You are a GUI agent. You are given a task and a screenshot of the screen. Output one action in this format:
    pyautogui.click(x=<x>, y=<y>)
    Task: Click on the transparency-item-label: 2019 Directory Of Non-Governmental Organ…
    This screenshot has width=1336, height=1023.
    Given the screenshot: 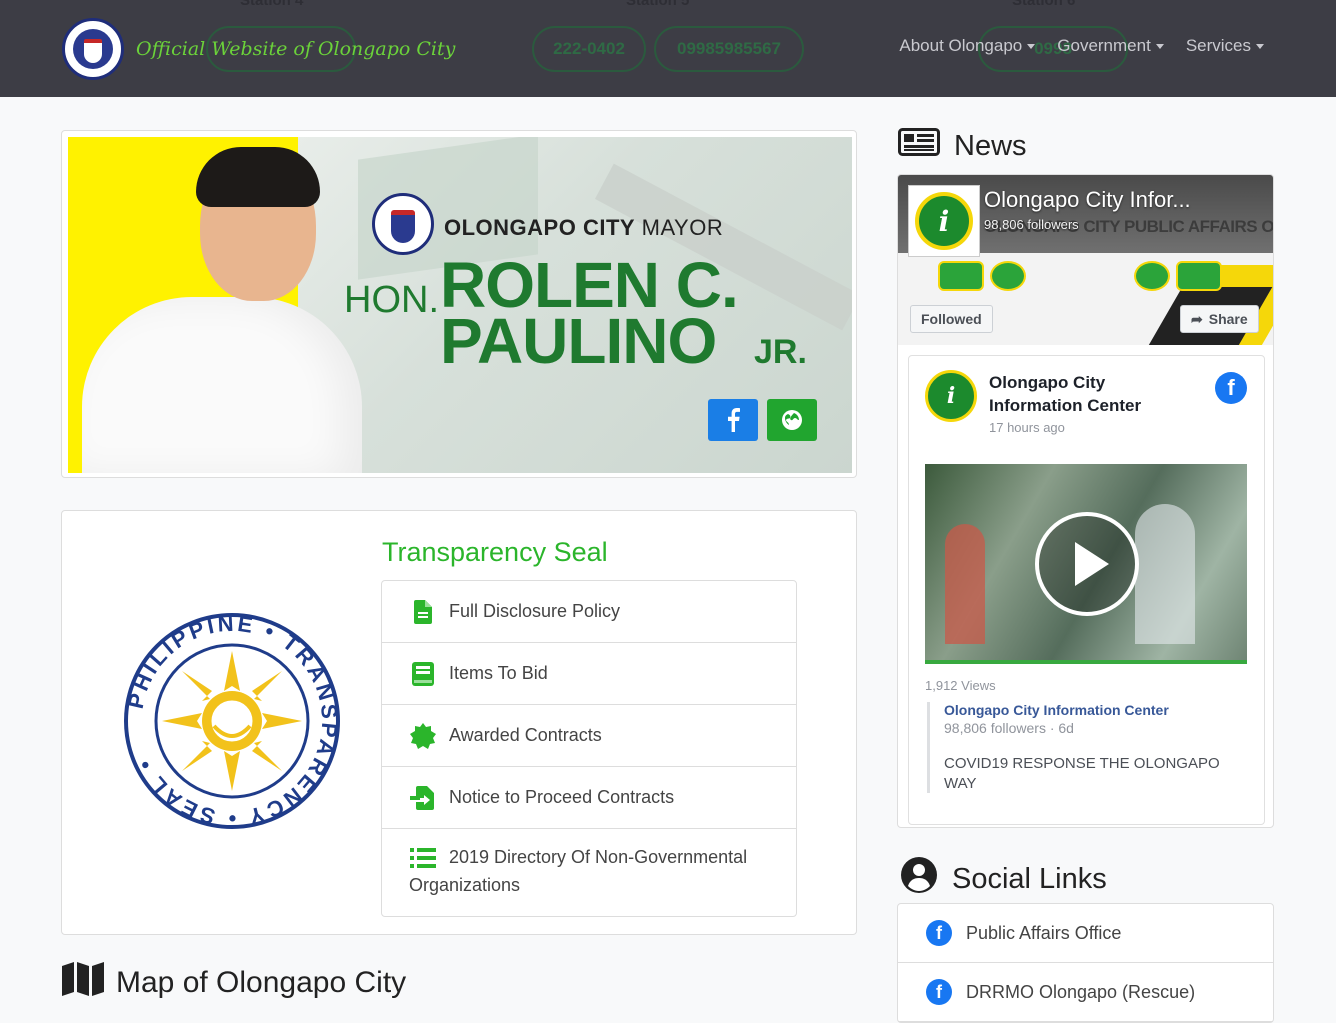 What is the action you would take?
    pyautogui.click(x=578, y=871)
    